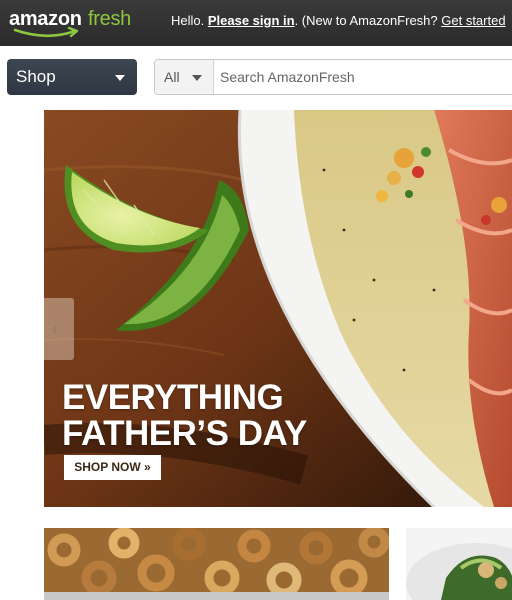 This screenshot has width=512, height=600. I want to click on hero-headline-line2: FATHER’S DAY, so click(184, 433).